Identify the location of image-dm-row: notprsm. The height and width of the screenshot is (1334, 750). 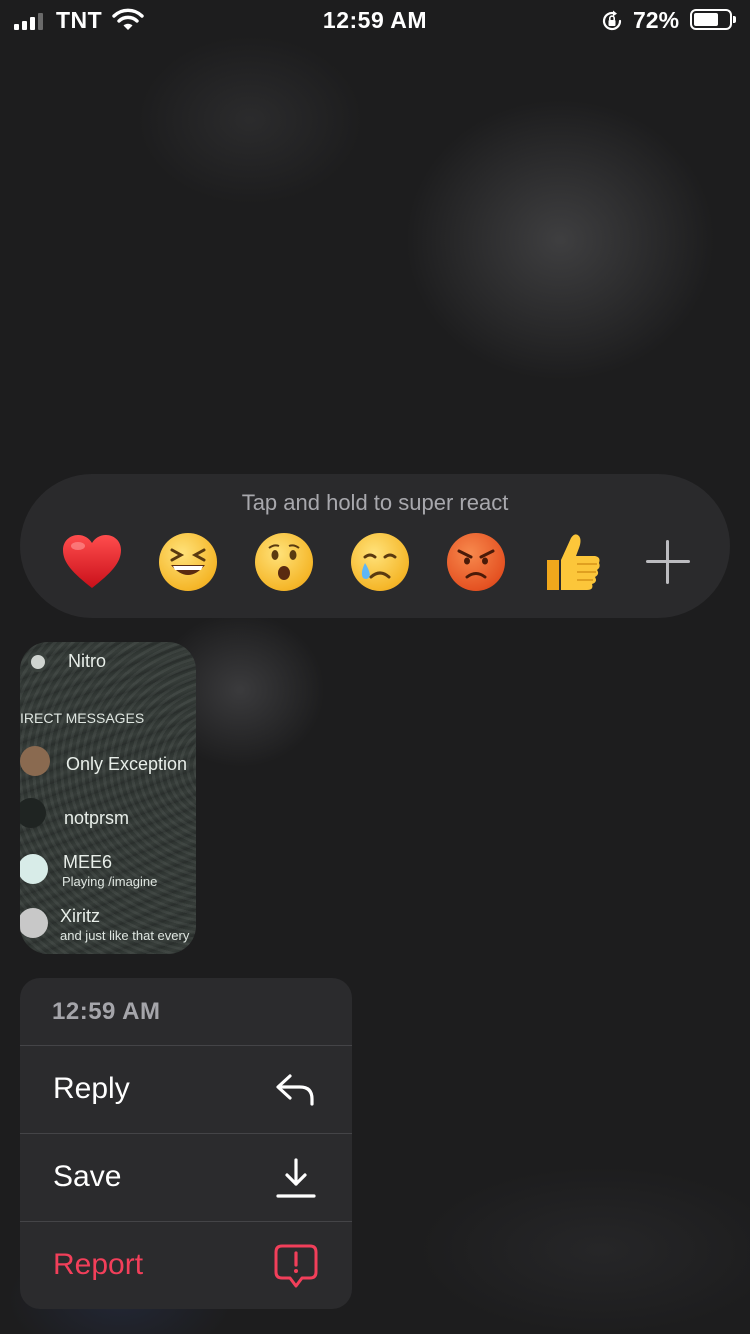
(108, 816).